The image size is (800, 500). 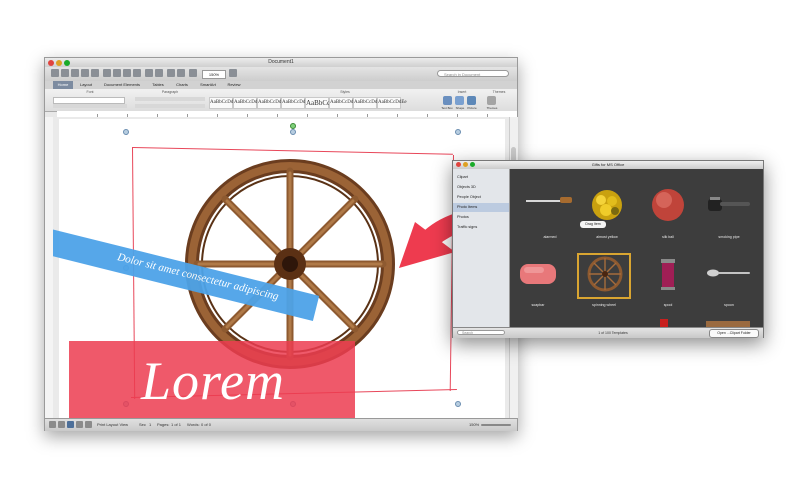 What do you see at coordinates (193, 73) in the screenshot?
I see `table-icon` at bounding box center [193, 73].